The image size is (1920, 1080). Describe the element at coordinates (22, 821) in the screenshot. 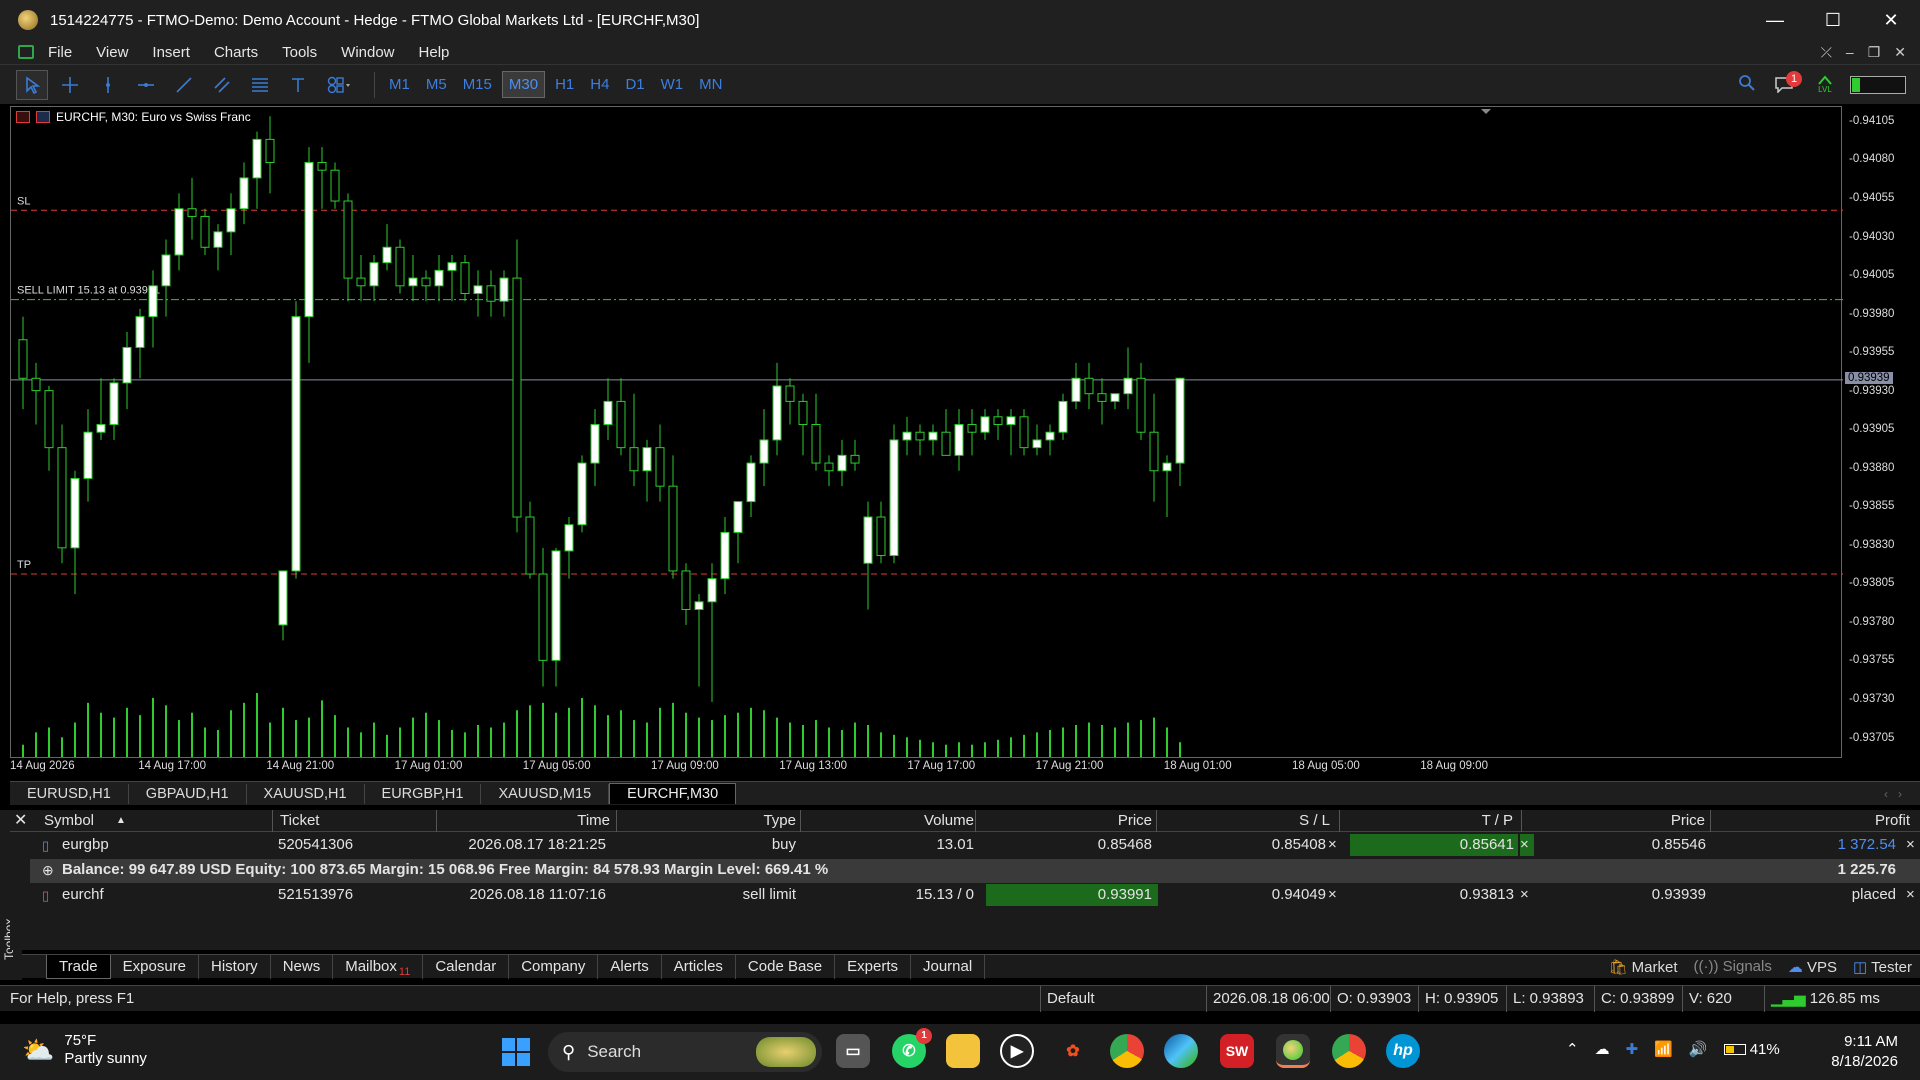

I see `close-terminal-icon: ✕` at that location.